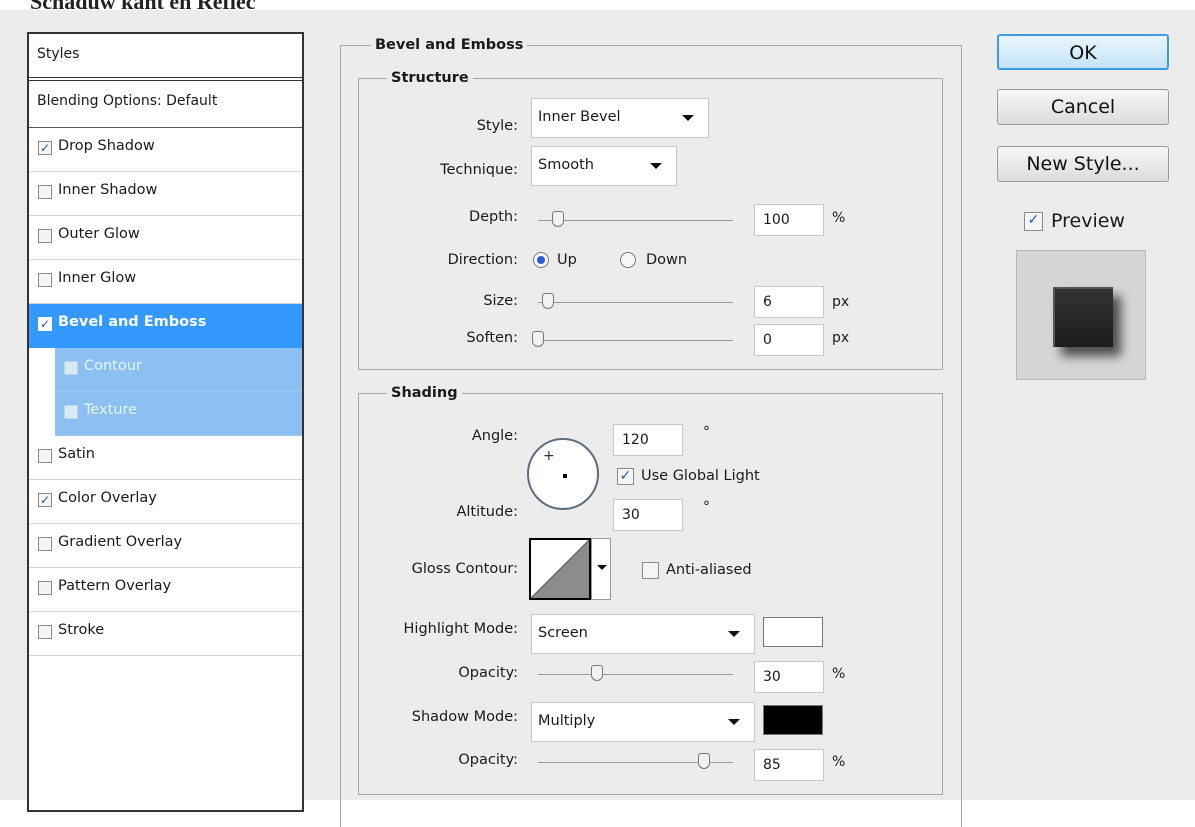 This screenshot has height=827, width=1195. What do you see at coordinates (1083, 52) in the screenshot?
I see `ok-button: OK` at bounding box center [1083, 52].